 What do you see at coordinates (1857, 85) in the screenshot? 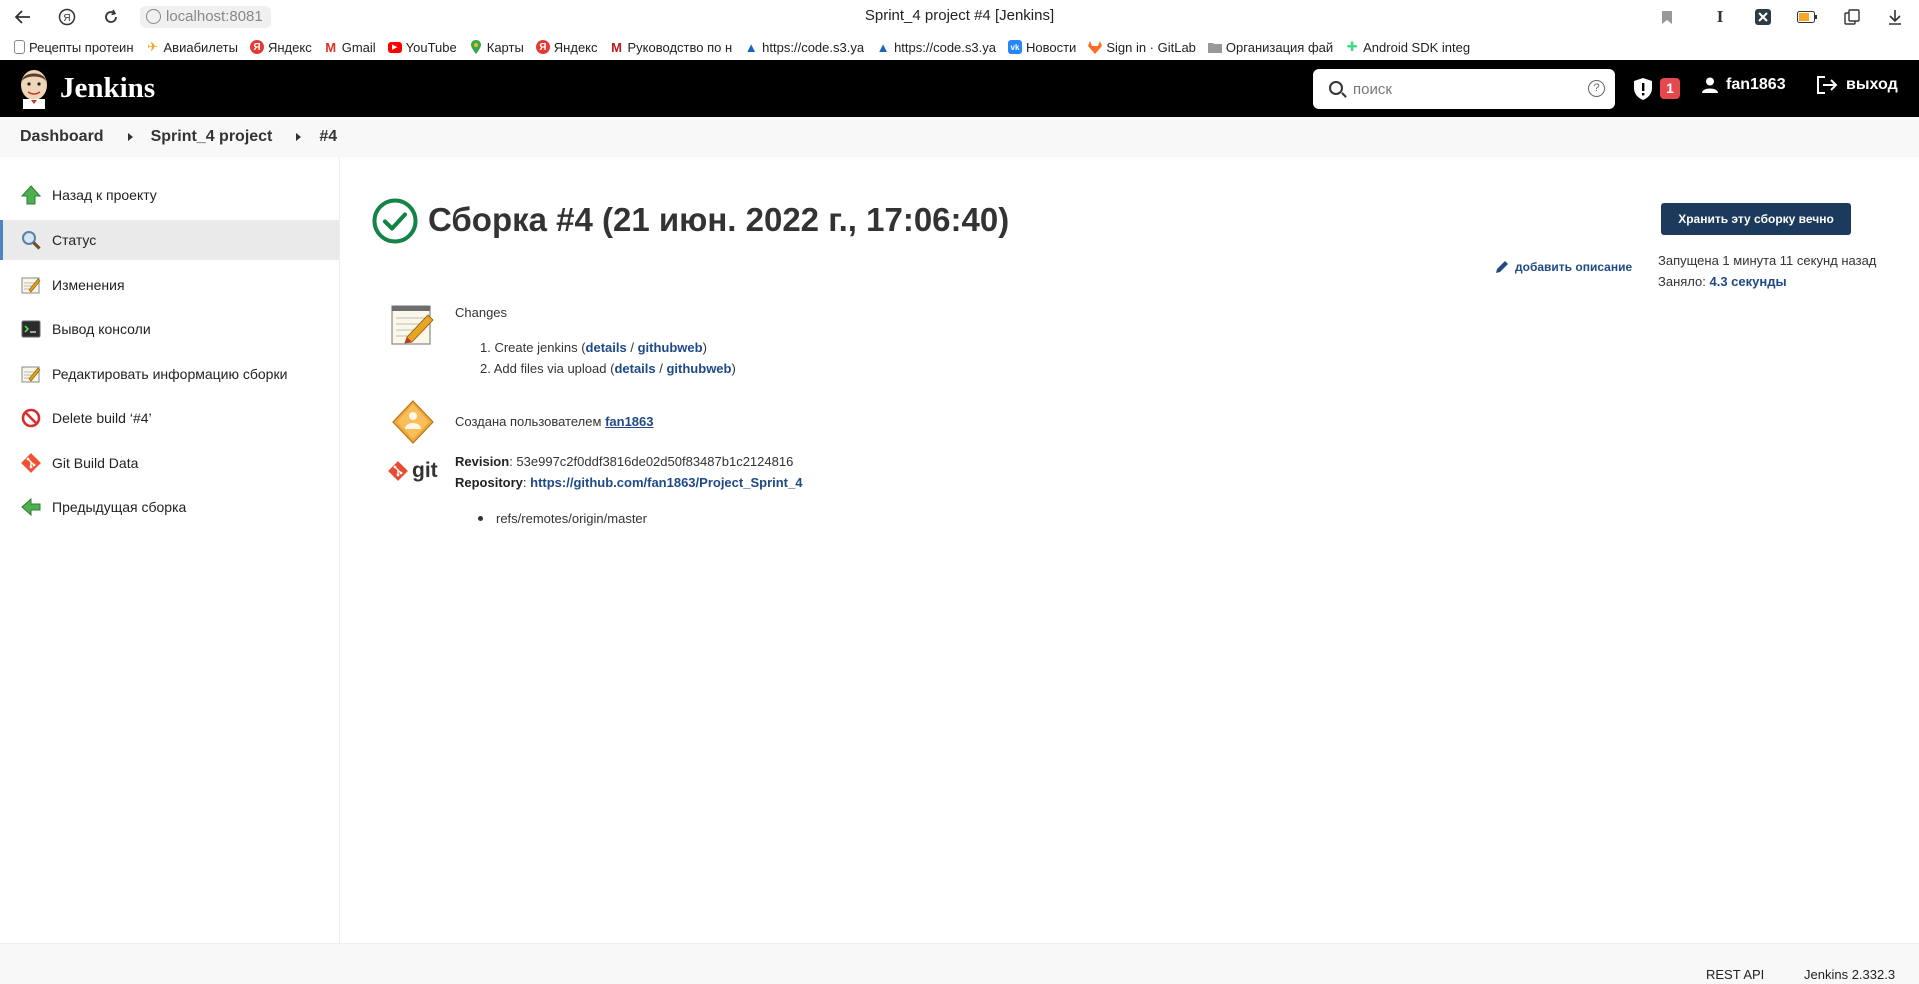
I see `logout-link: выход` at bounding box center [1857, 85].